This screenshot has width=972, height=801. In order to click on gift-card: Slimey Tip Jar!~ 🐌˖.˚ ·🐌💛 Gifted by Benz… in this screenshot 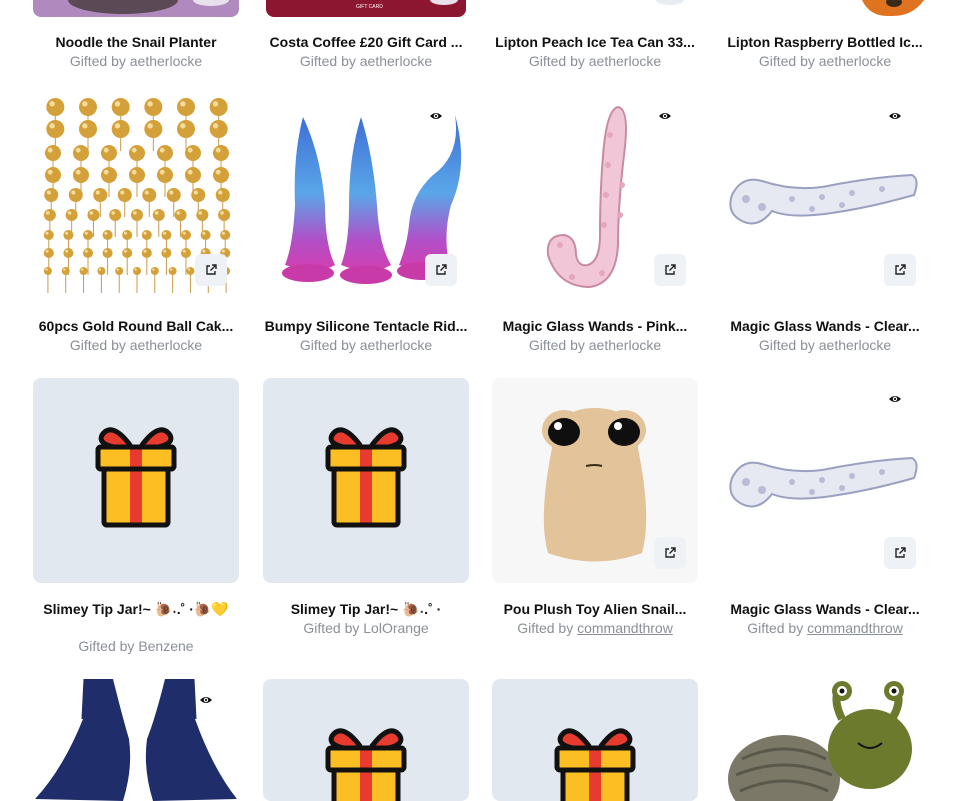, I will do `click(136, 518)`.